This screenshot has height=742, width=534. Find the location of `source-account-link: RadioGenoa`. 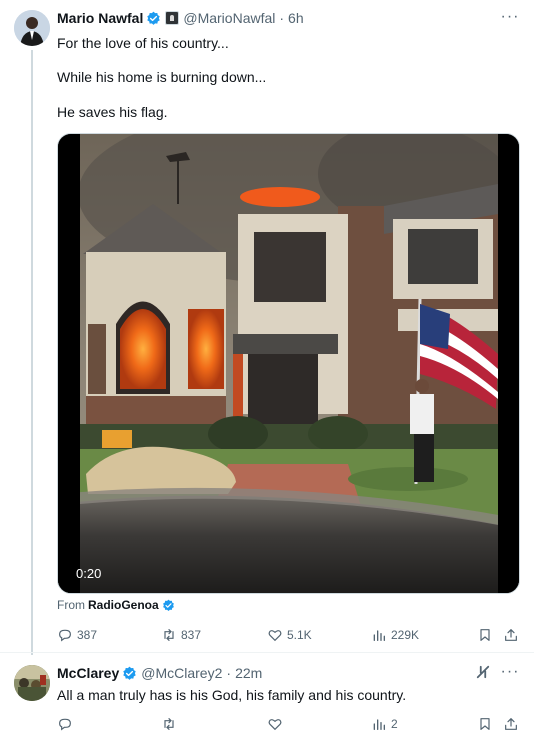

source-account-link: RadioGenoa is located at coordinates (123, 605).